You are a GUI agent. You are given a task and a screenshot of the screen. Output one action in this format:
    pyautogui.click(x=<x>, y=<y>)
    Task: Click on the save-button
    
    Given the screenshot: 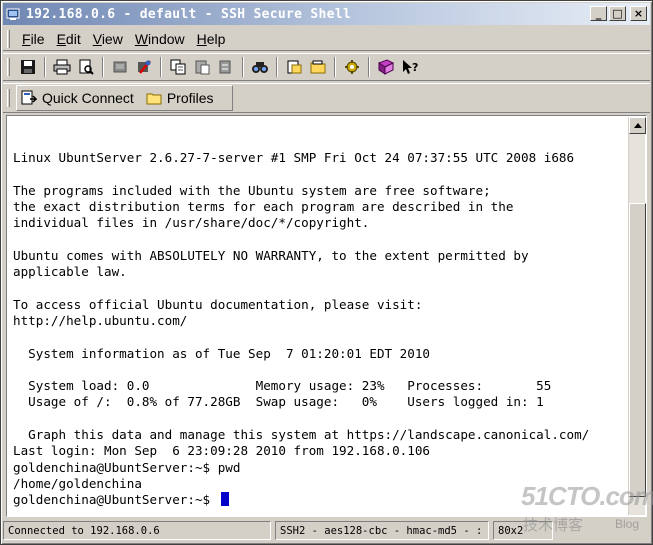 What is the action you would take?
    pyautogui.click(x=28, y=67)
    